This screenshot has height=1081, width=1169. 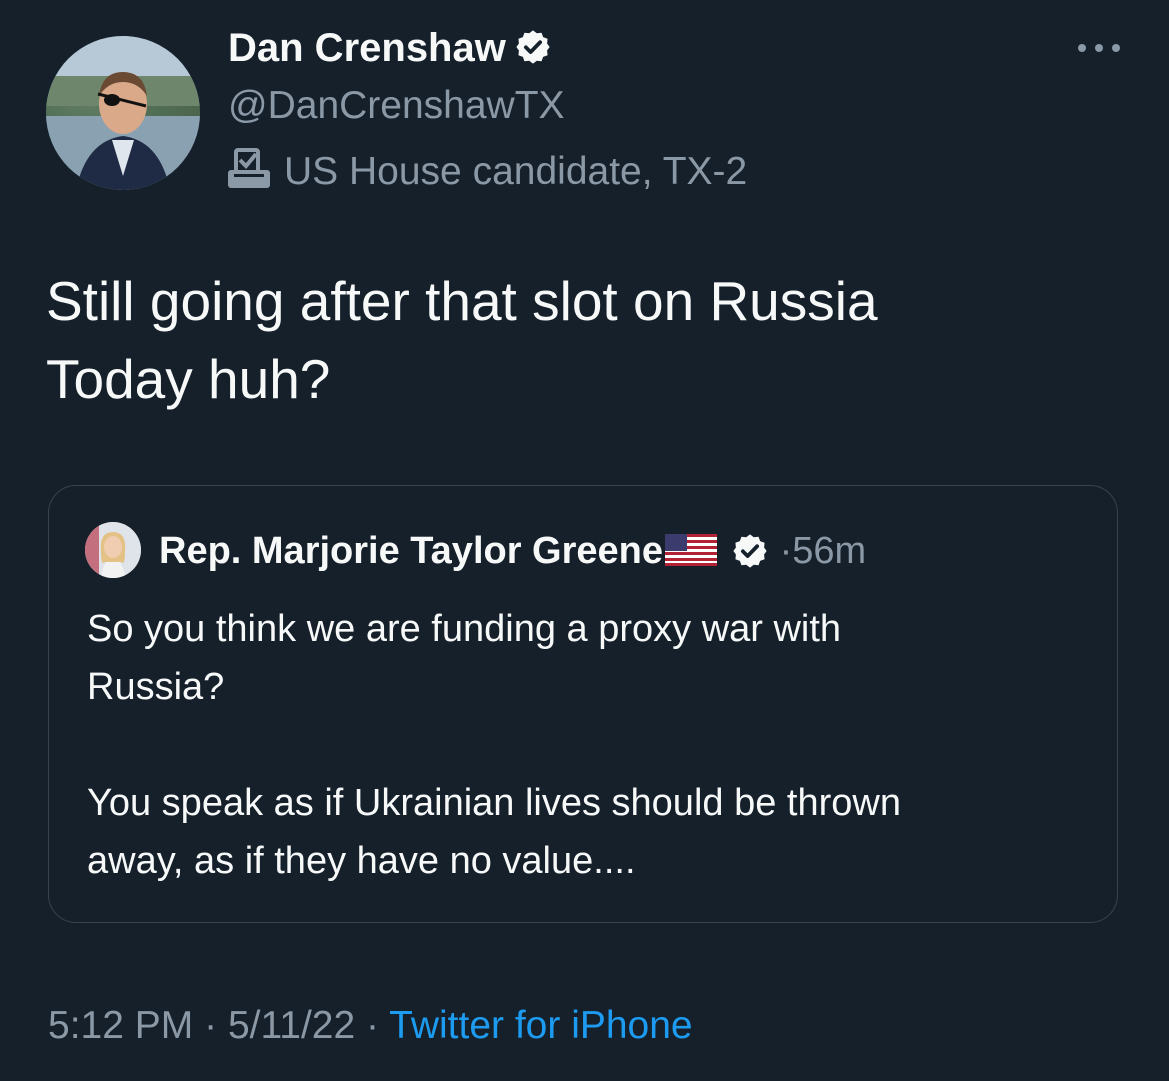 I want to click on author-name: Dan Crenshaw, so click(x=390, y=48).